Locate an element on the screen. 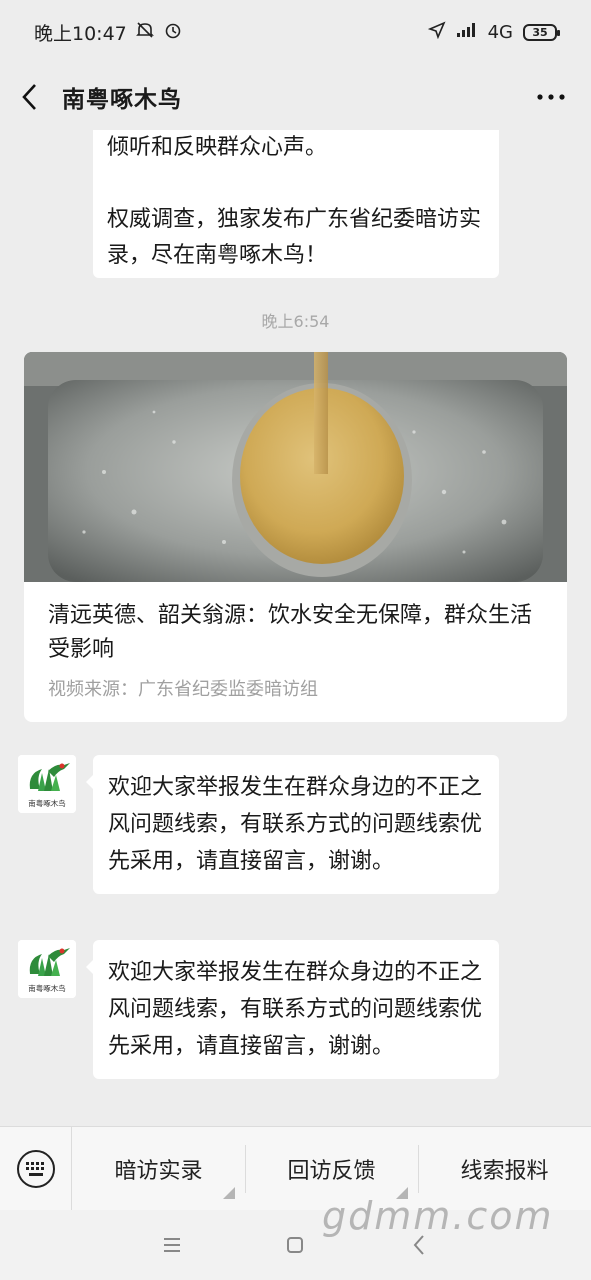  keyboard-toggle-button is located at coordinates (36, 1168).